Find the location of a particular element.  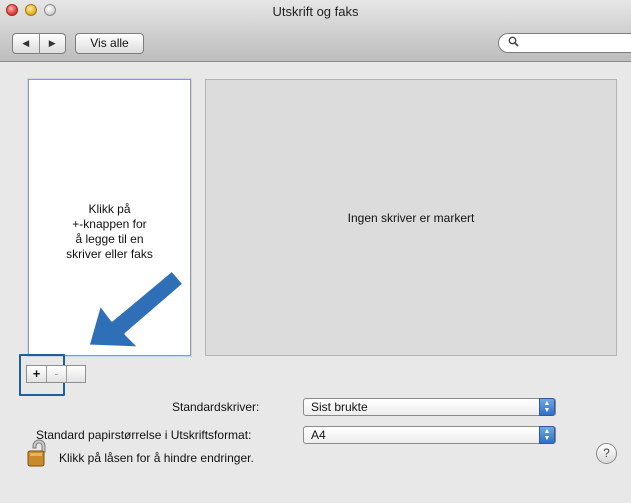

paper-size-value: A4 is located at coordinates (318, 435).